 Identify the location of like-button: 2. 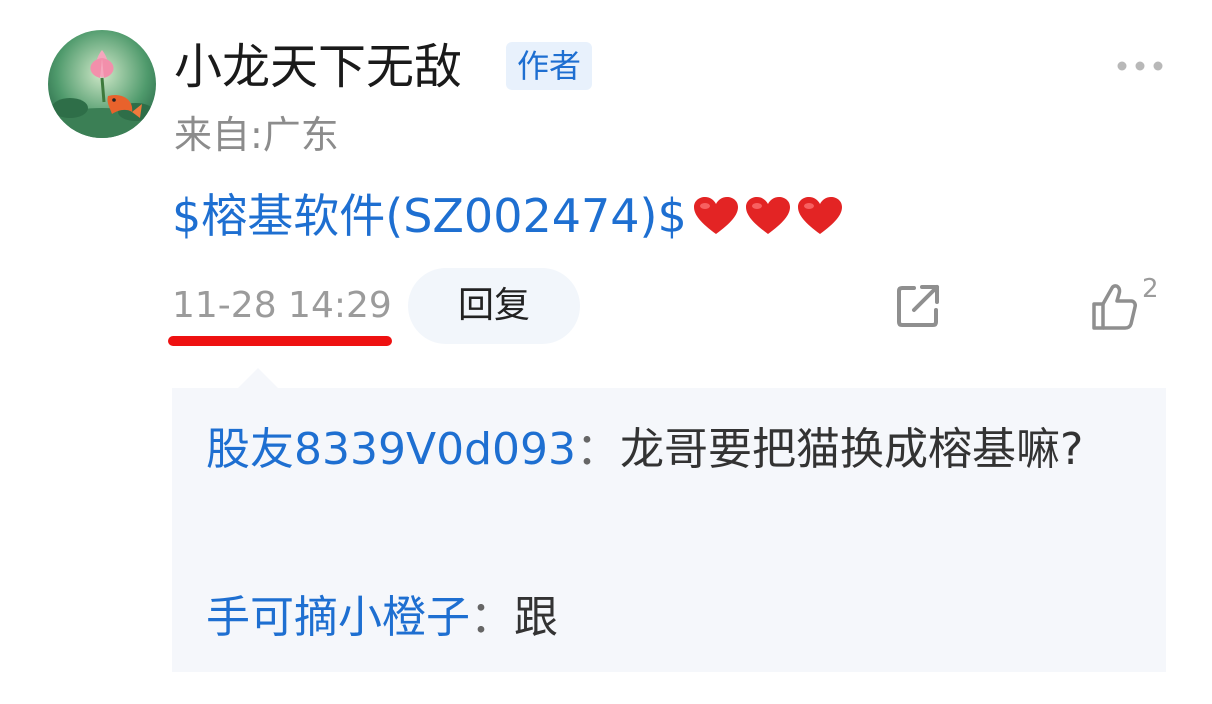
(1128, 304).